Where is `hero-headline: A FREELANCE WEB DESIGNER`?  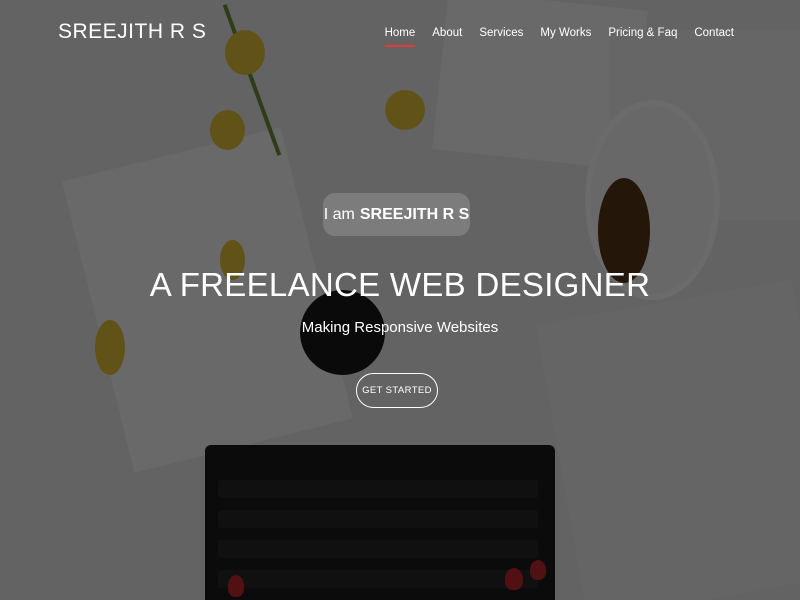 hero-headline: A FREELANCE WEB DESIGNER is located at coordinates (400, 284).